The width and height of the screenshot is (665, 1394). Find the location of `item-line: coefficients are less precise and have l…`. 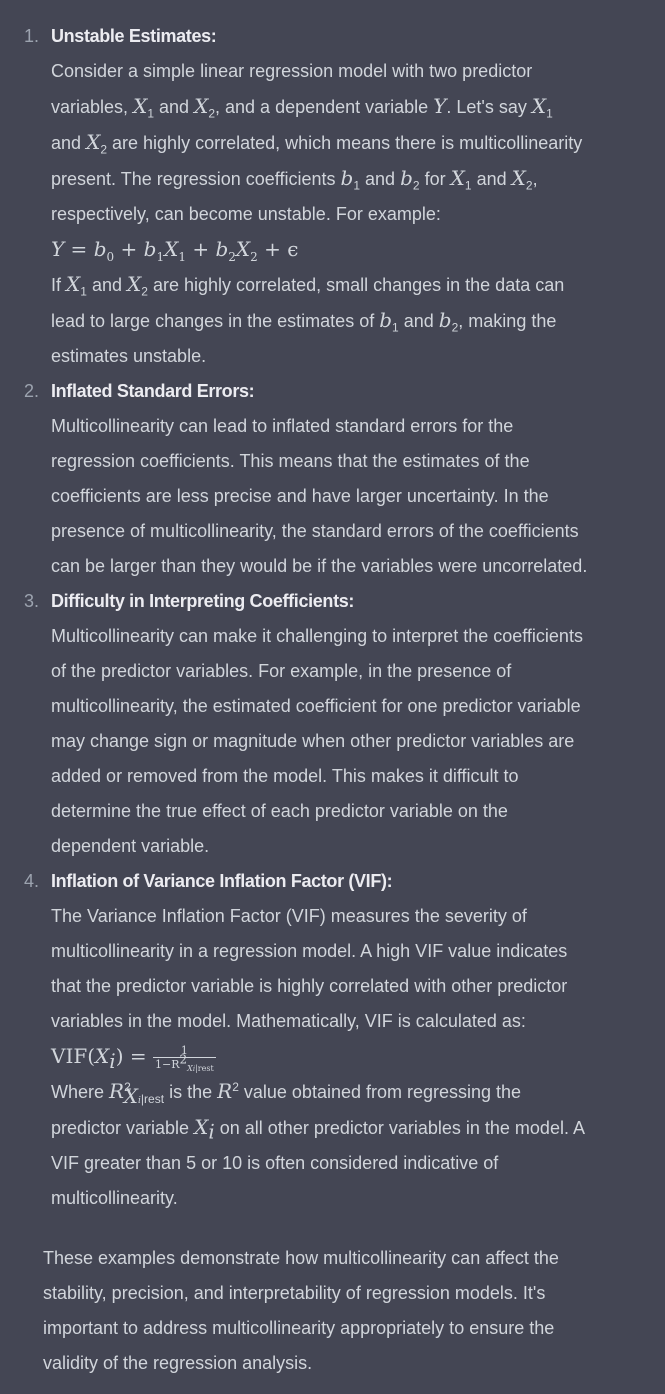

item-line: coefficients are less precise and have l… is located at coordinates (300, 496).